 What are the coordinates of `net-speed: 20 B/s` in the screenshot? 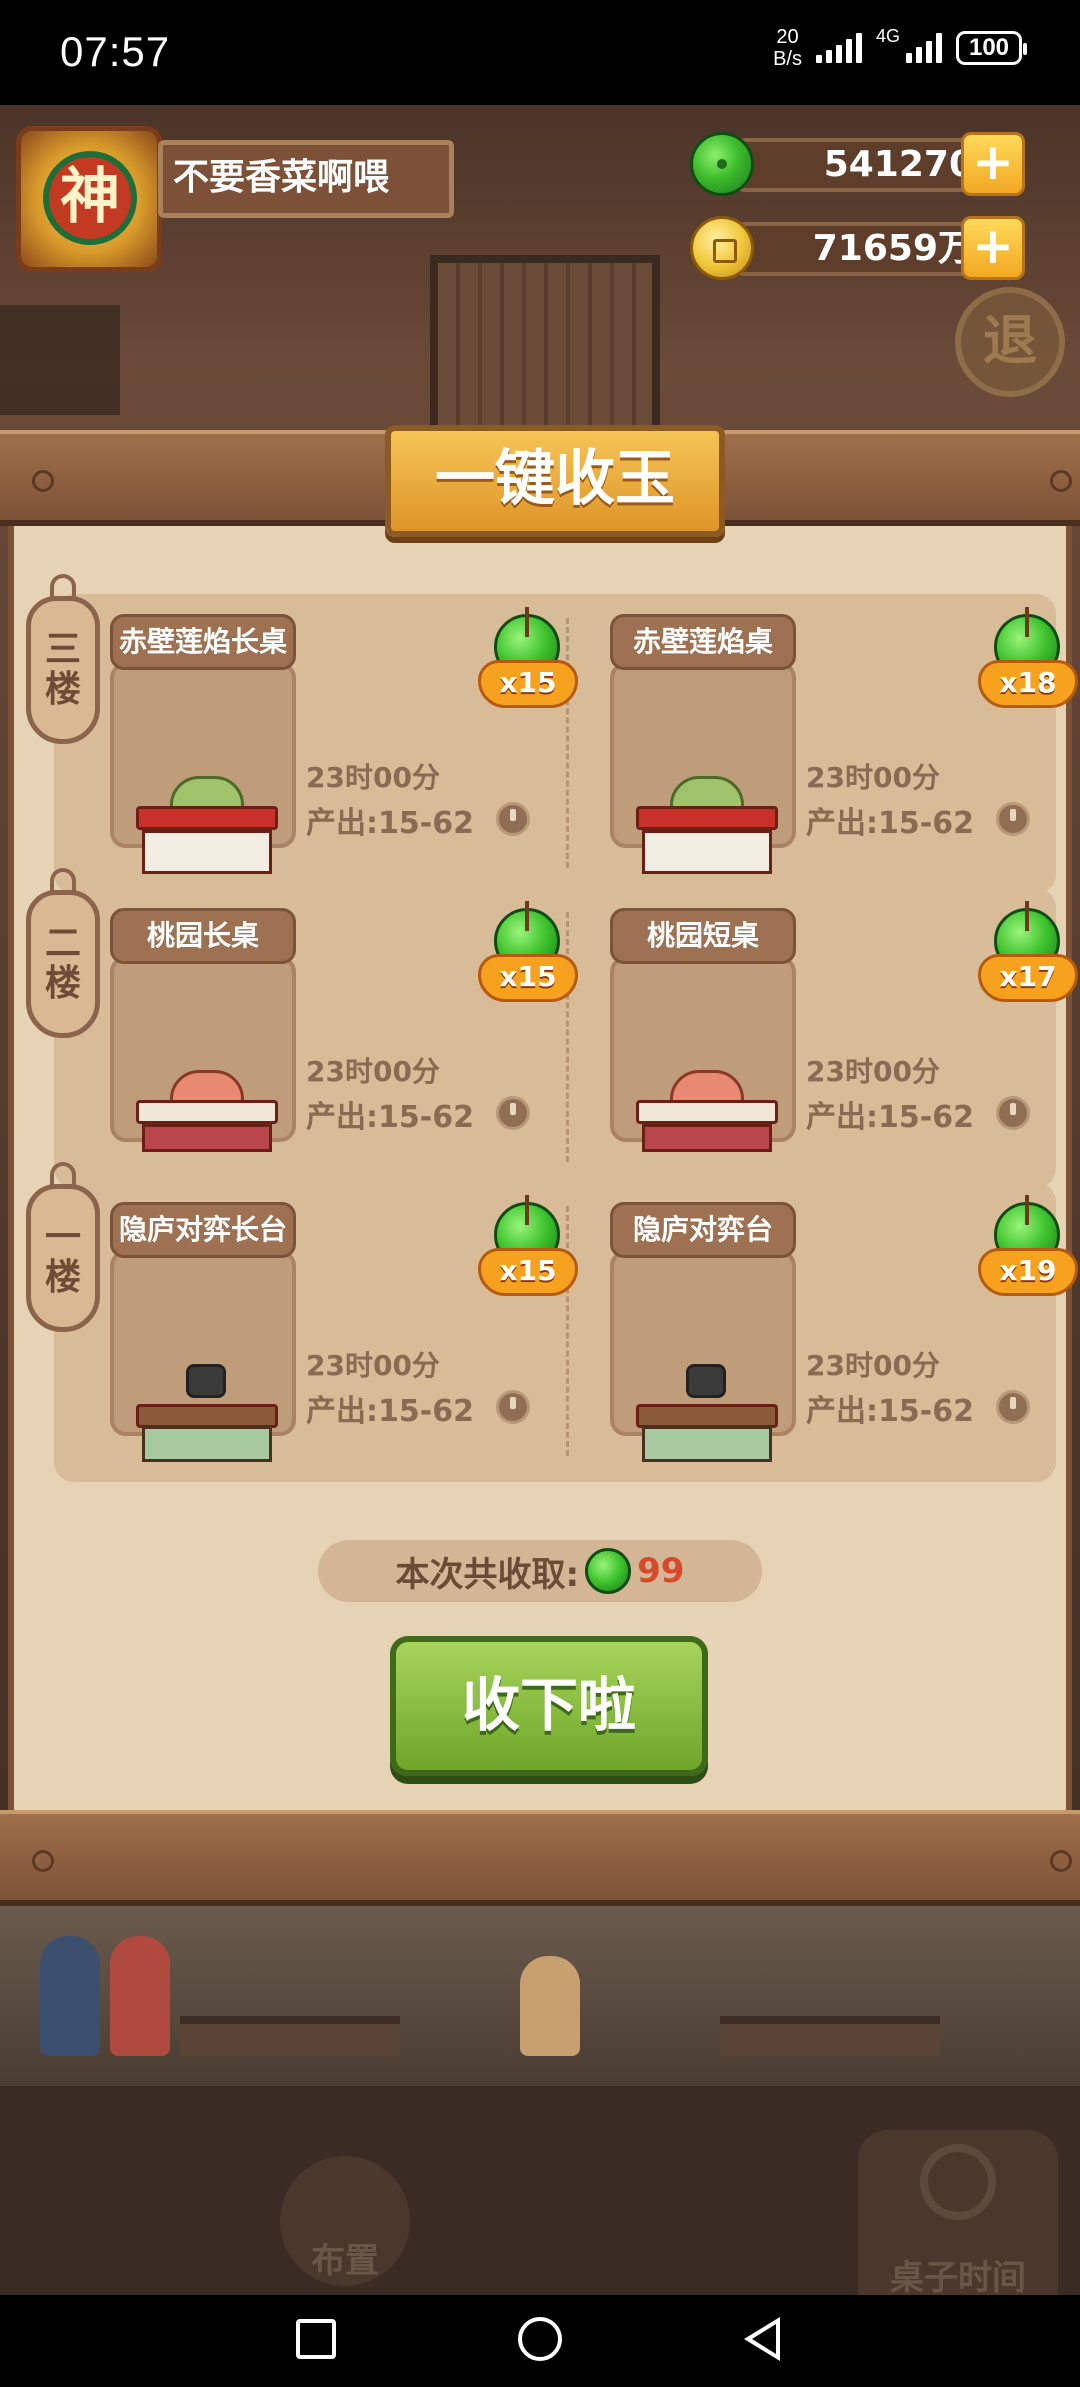 It's located at (787, 48).